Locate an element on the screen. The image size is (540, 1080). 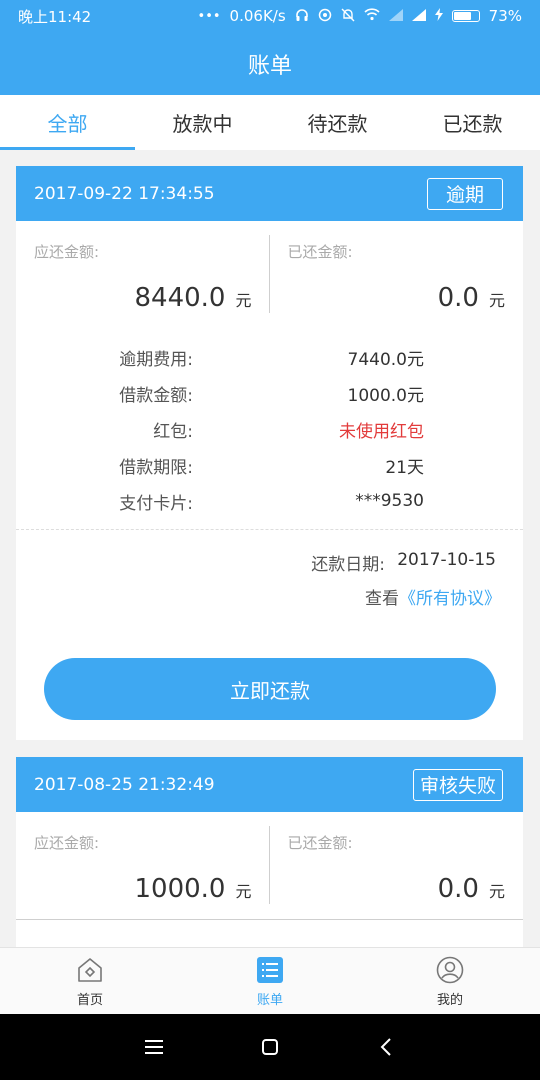
nav-label-bills: 账单 is located at coordinates (269, 1000).